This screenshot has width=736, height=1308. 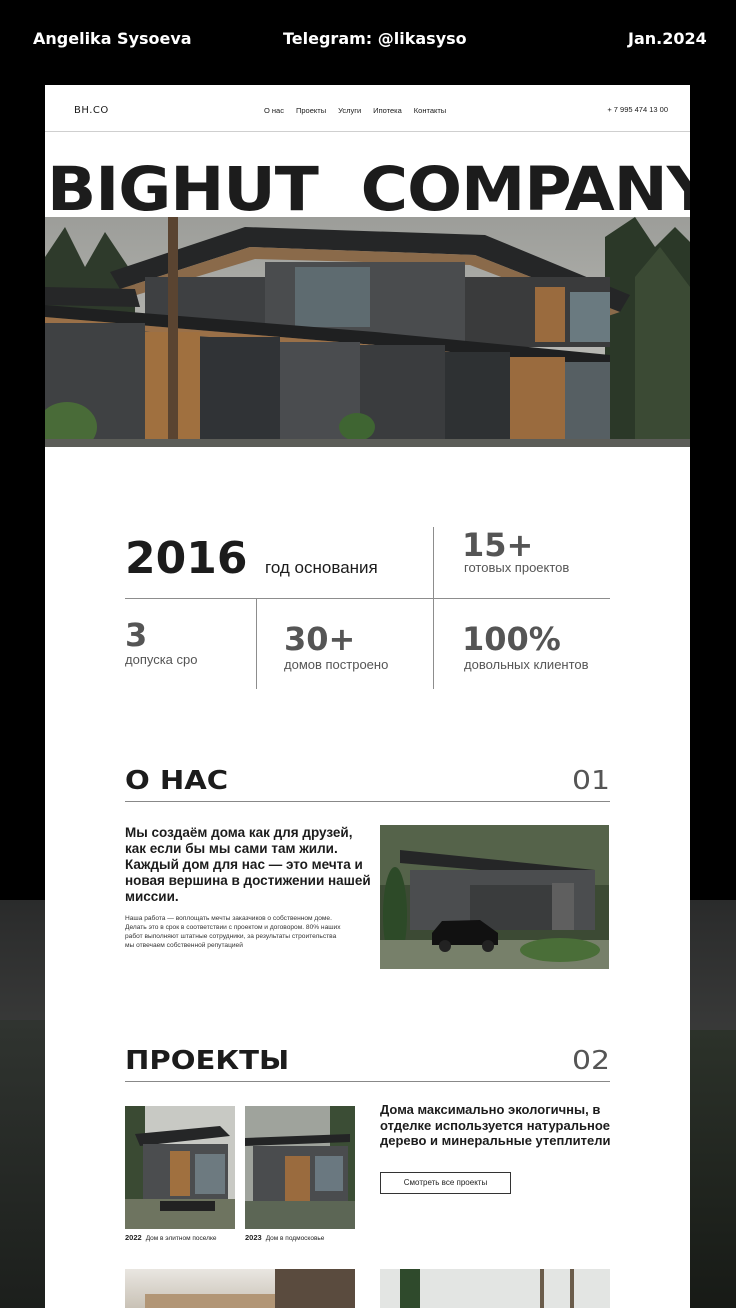 I want to click on about-number: 01, so click(x=590, y=781).